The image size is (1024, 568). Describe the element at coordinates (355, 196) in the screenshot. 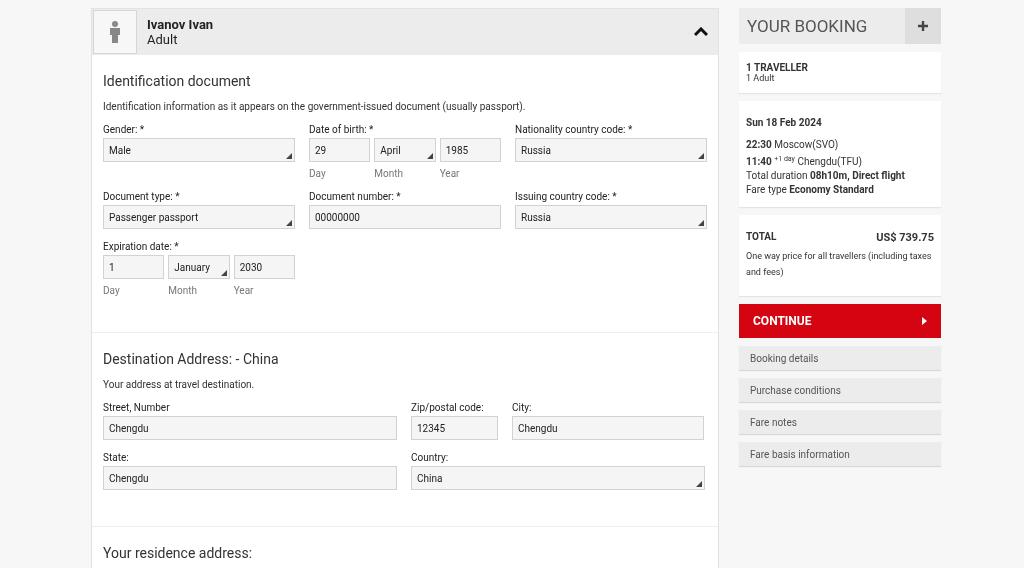

I see `field-label: Document number: *` at that location.